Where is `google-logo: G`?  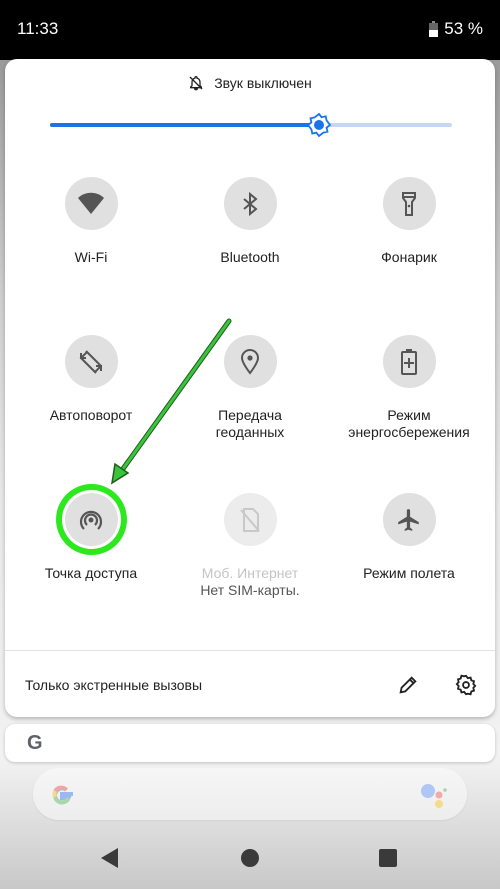
google-logo: G is located at coordinates (35, 743).